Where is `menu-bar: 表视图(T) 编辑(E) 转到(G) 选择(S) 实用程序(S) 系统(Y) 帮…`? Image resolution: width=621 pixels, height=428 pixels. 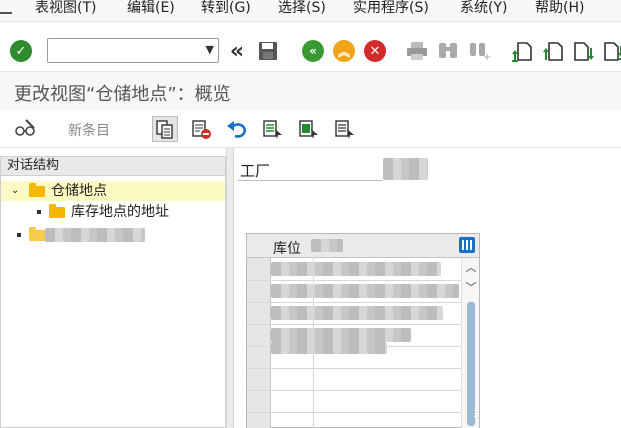
menu-bar: 表视图(T) 编辑(E) 转到(G) 选择(S) 实用程序(S) 系统(Y) 帮… is located at coordinates (310, 11).